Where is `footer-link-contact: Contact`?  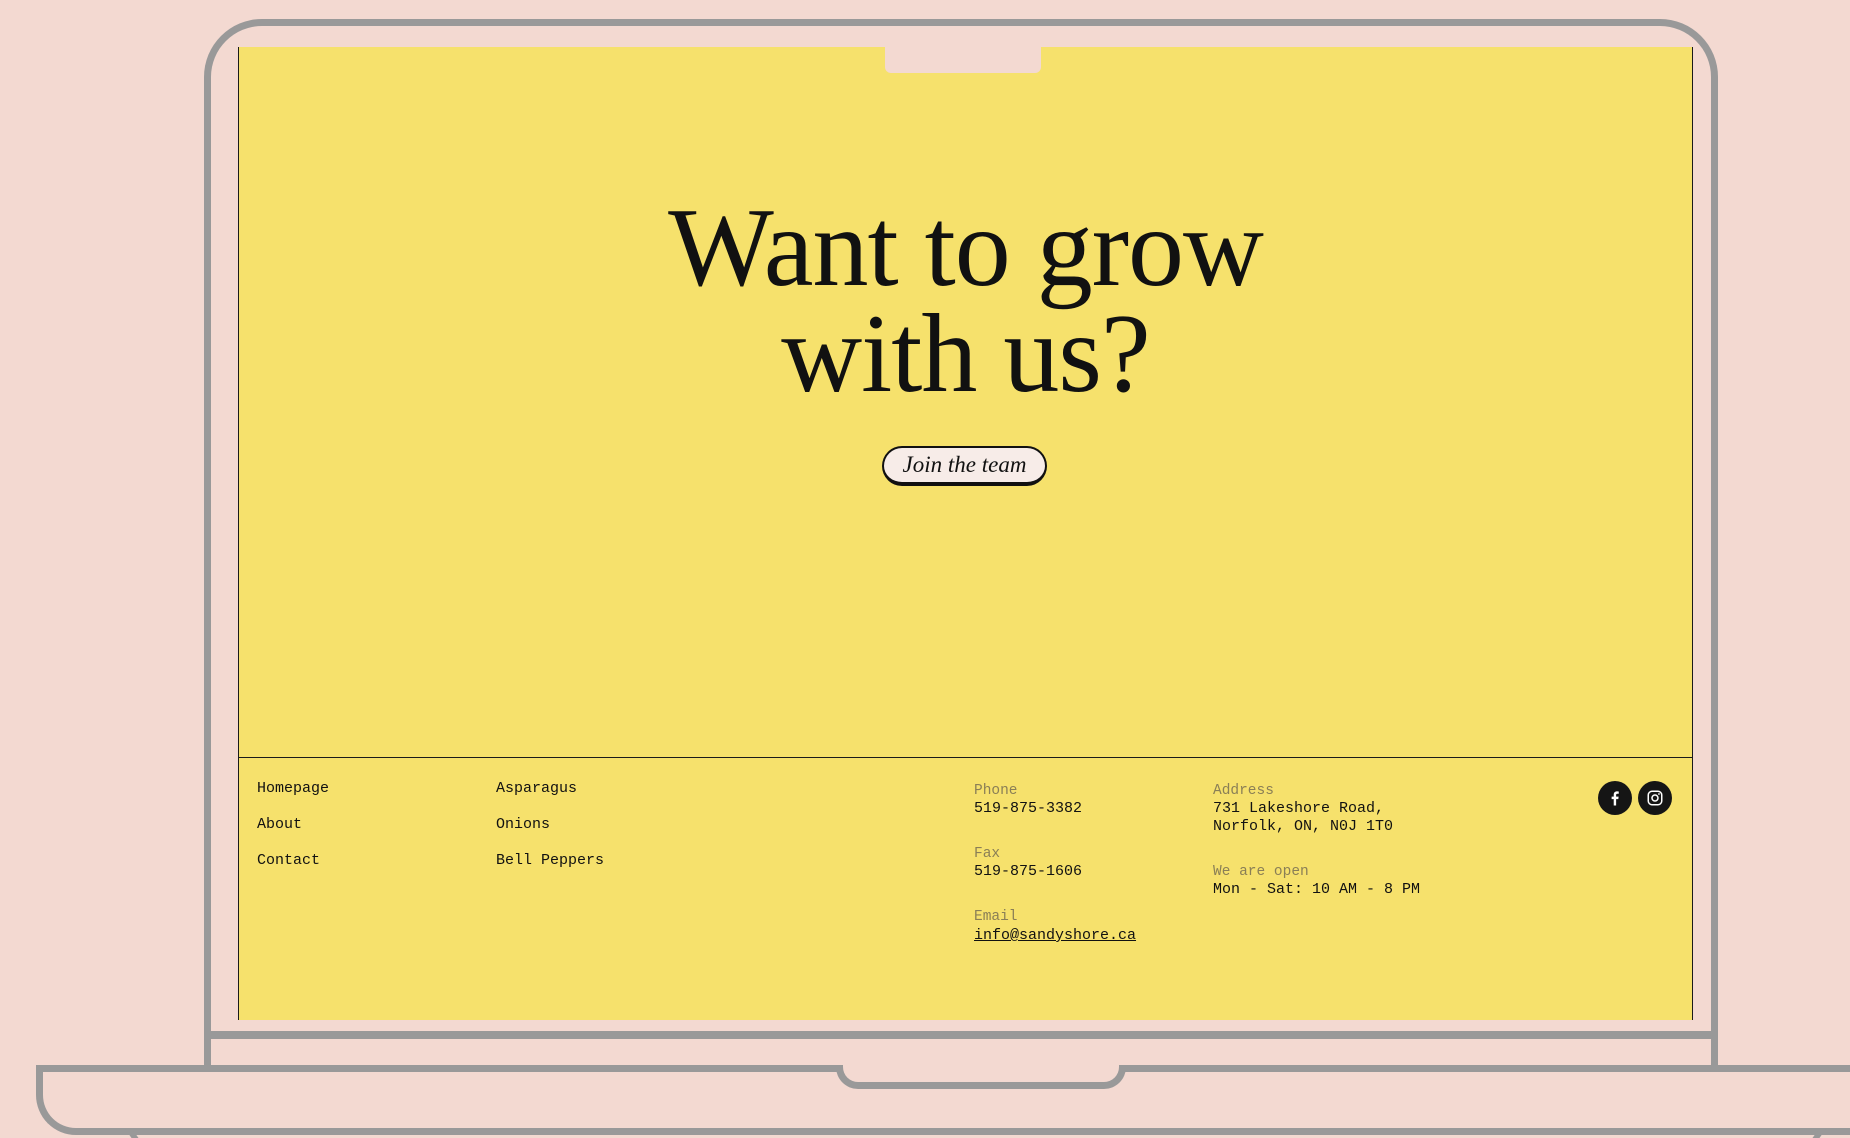 footer-link-contact: Contact is located at coordinates (293, 869).